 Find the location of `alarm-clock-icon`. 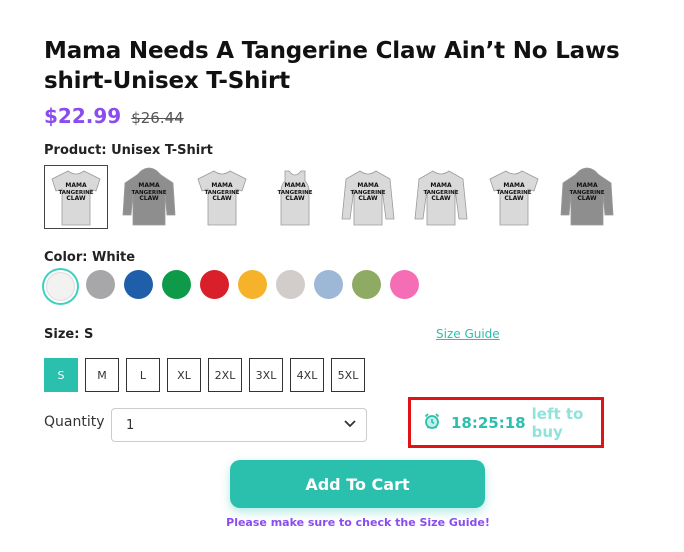

alarm-clock-icon is located at coordinates (432, 423).